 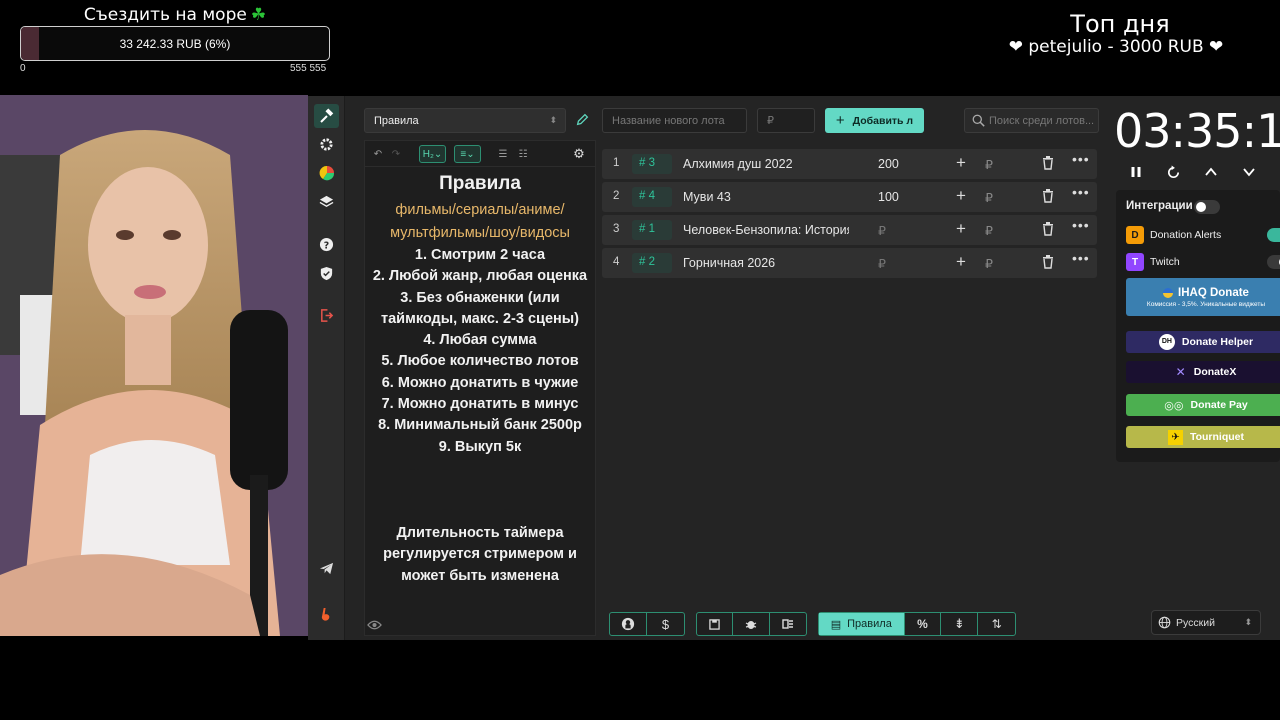 What do you see at coordinates (715, 624) in the screenshot?
I see `save-icon` at bounding box center [715, 624].